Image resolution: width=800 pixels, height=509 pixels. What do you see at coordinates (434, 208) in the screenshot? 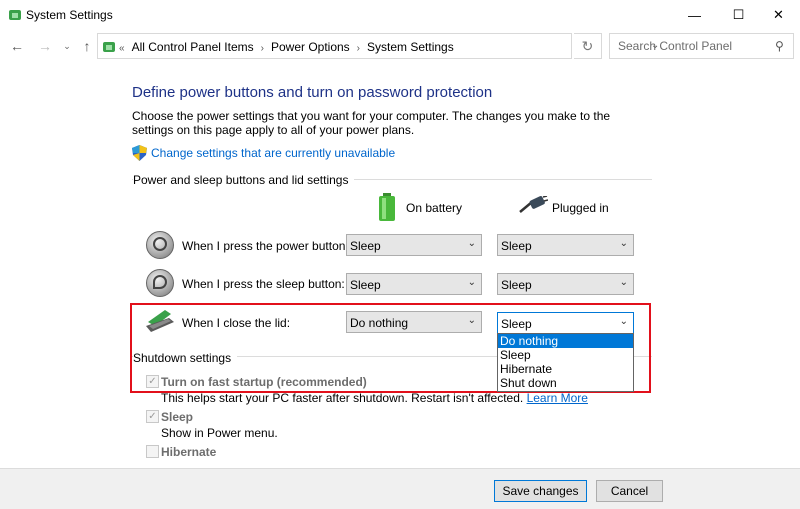
I see `column-header-on-battery: On battery` at bounding box center [434, 208].